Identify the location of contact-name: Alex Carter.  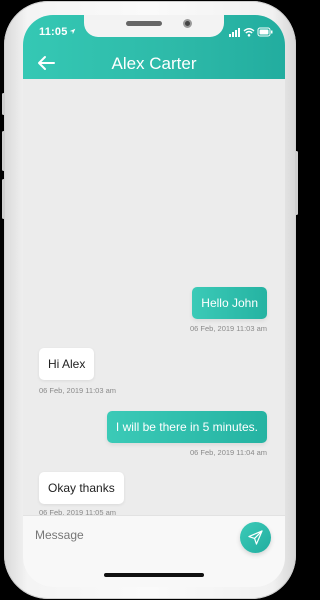
(154, 63).